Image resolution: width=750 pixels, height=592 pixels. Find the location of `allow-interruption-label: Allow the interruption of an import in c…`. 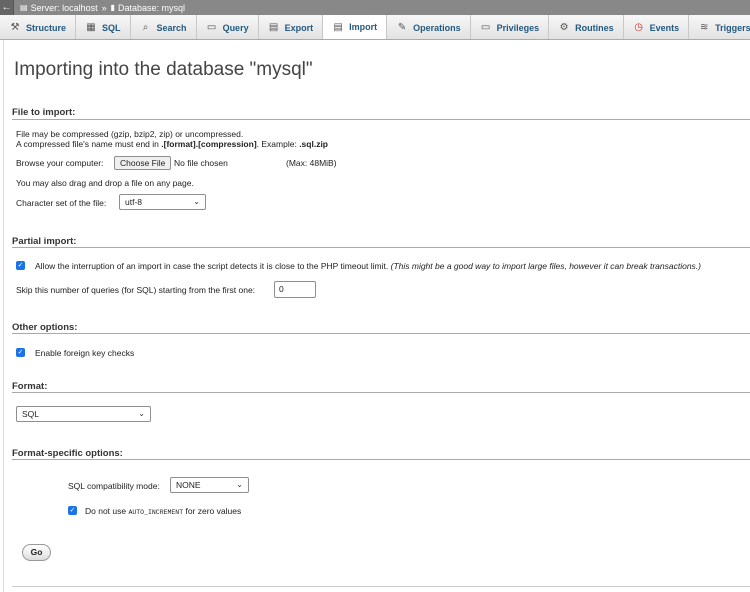

allow-interruption-label: Allow the interruption of an import in c… is located at coordinates (368, 266).